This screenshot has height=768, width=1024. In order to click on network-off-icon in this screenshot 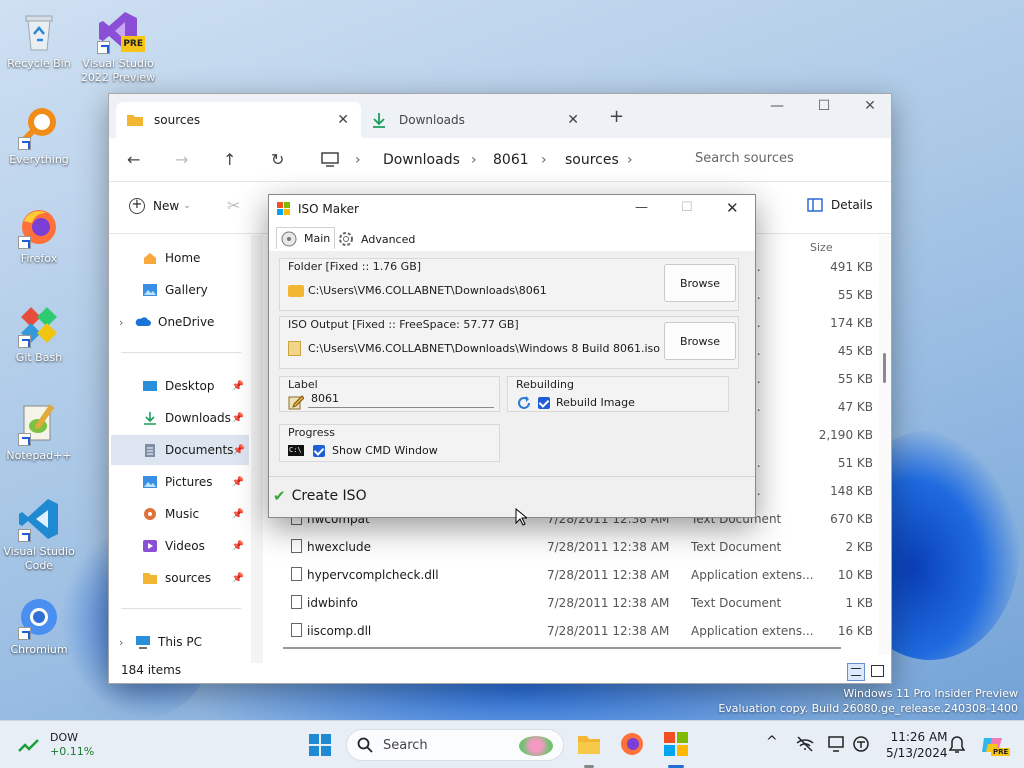, I will do `click(805, 744)`.